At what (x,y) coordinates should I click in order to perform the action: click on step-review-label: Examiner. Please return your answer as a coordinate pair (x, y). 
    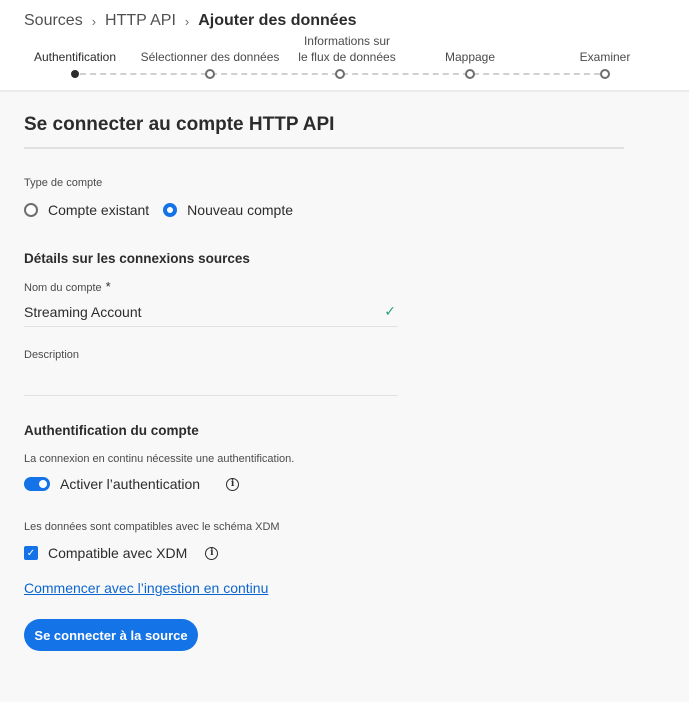
    Looking at the image, I should click on (605, 57).